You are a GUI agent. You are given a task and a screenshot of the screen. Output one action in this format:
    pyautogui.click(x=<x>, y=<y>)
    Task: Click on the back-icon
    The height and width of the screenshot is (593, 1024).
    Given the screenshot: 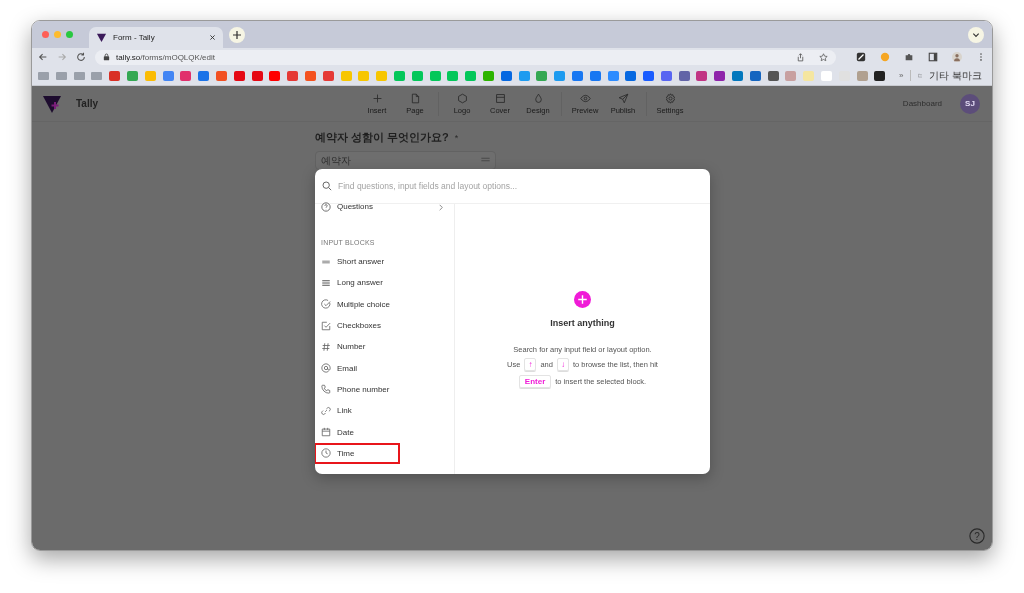 What is the action you would take?
    pyautogui.click(x=43, y=57)
    